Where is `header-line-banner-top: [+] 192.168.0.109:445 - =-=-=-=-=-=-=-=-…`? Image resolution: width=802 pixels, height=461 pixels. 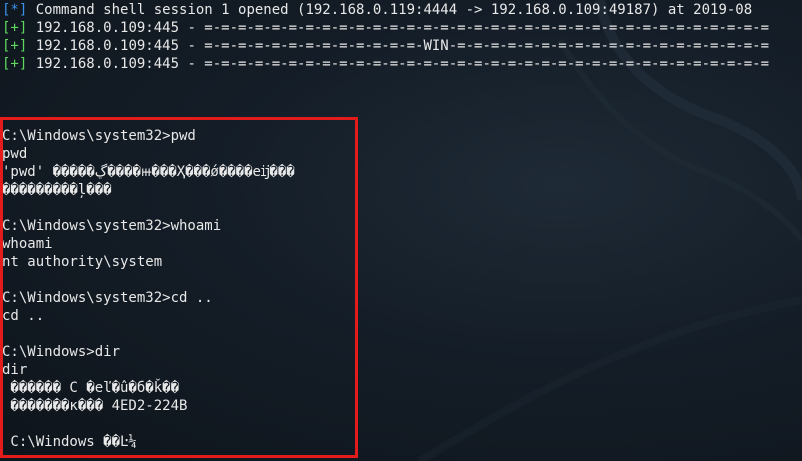
header-line-banner-top: [+] 192.168.0.109:445 - =-=-=-=-=-=-=-=-… is located at coordinates (385, 28).